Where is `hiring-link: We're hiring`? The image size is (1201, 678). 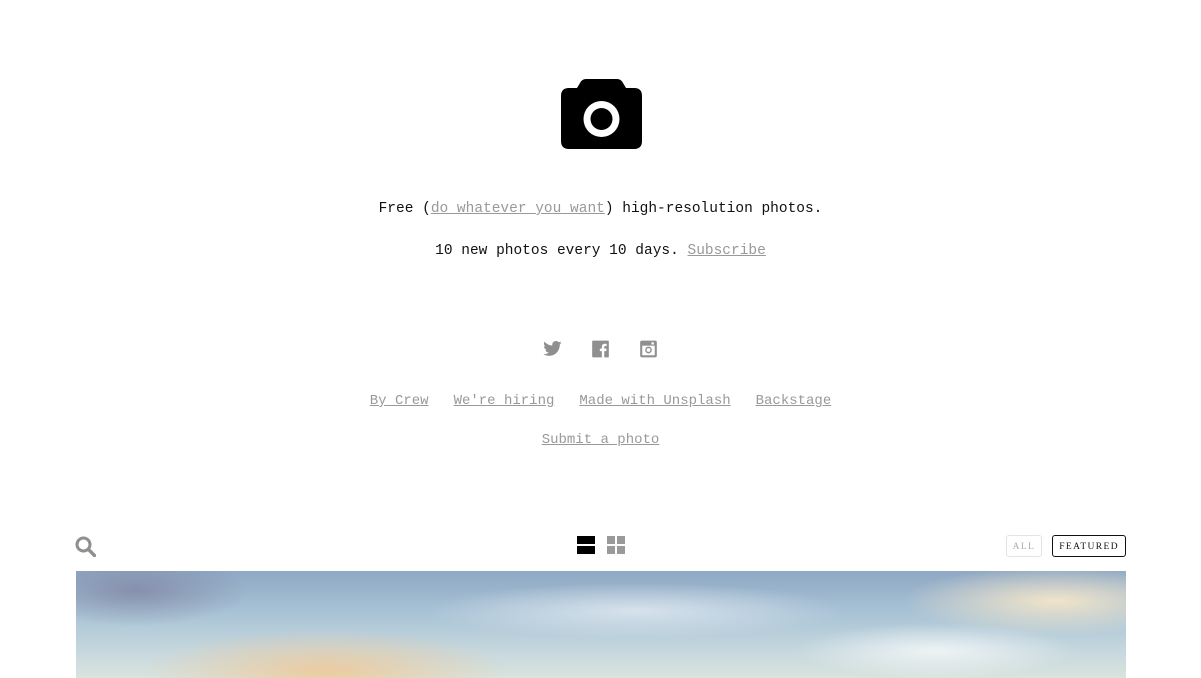
hiring-link: We're hiring is located at coordinates (504, 401).